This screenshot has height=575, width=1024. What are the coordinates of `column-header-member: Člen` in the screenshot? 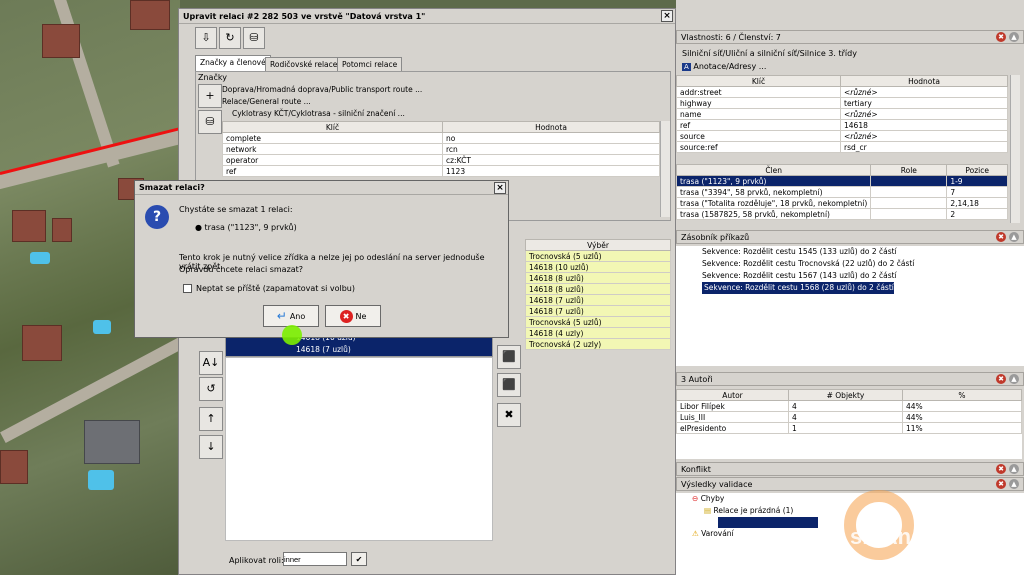 It's located at (773, 170).